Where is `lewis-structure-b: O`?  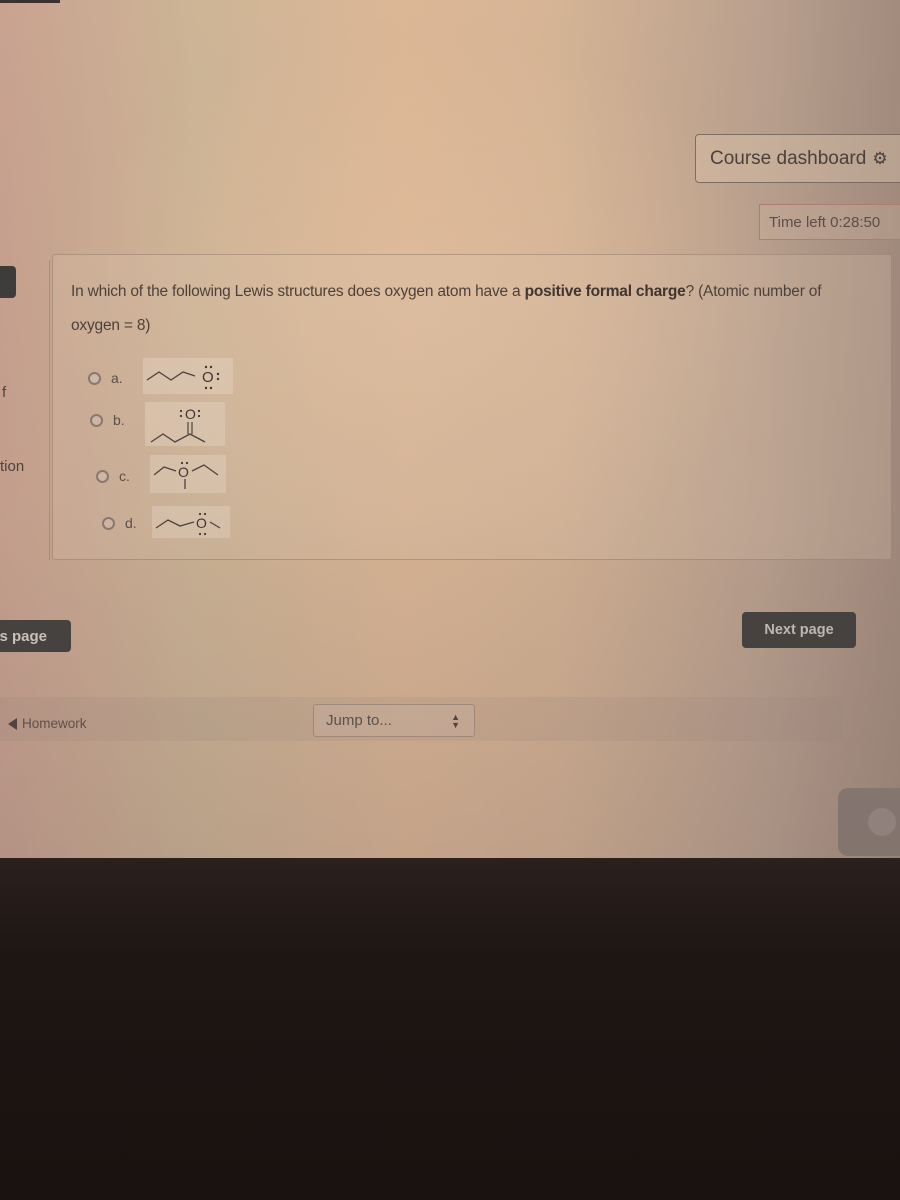 lewis-structure-b: O is located at coordinates (185, 424).